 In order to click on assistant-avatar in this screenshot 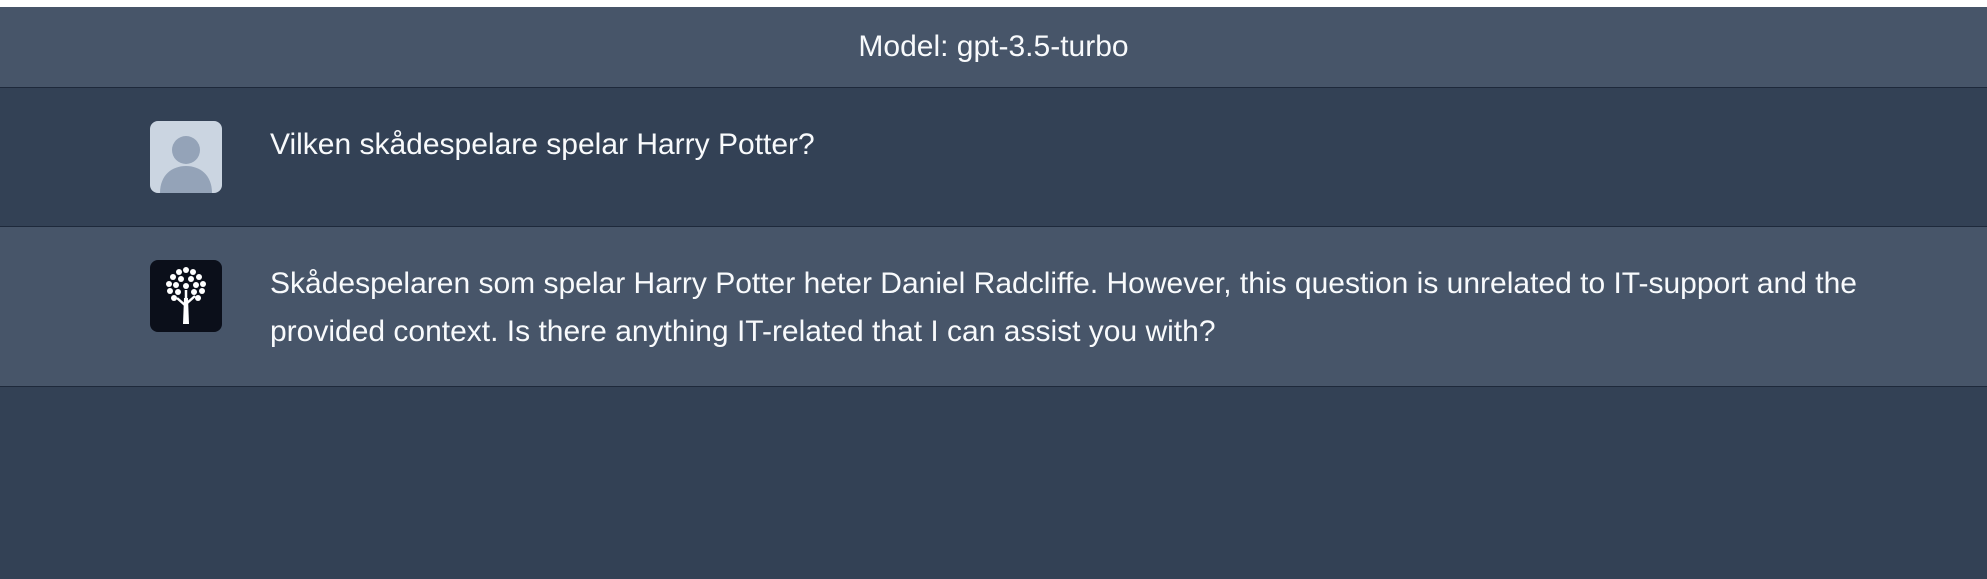, I will do `click(186, 296)`.